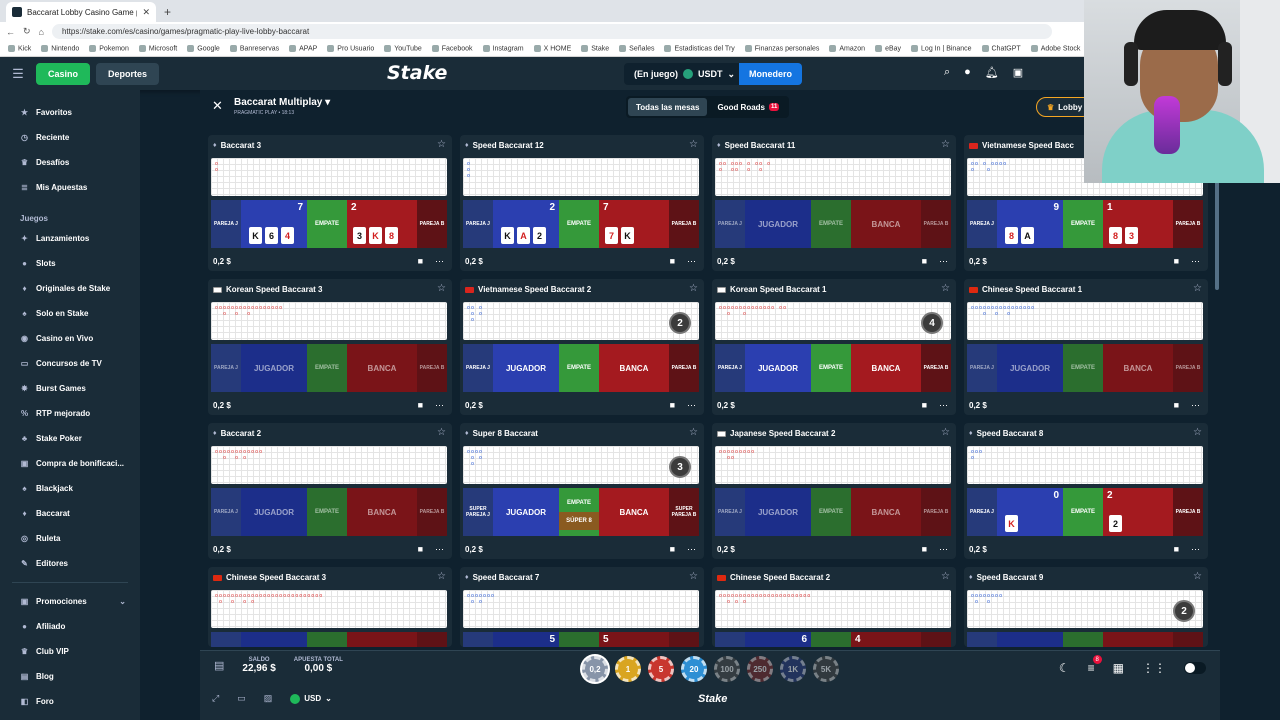 Image resolution: width=1280 pixels, height=720 pixels. Describe the element at coordinates (70, 513) in the screenshot. I see `sidebar-item-baccarat: ♦ Baccarat` at that location.